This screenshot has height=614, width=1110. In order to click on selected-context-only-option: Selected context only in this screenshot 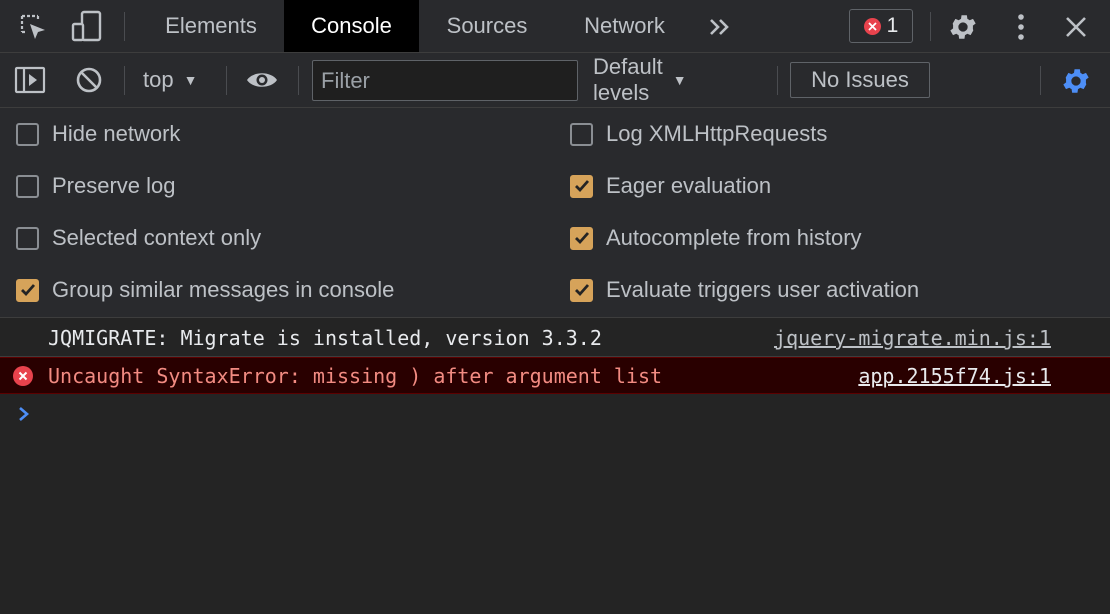, I will do `click(138, 238)`.